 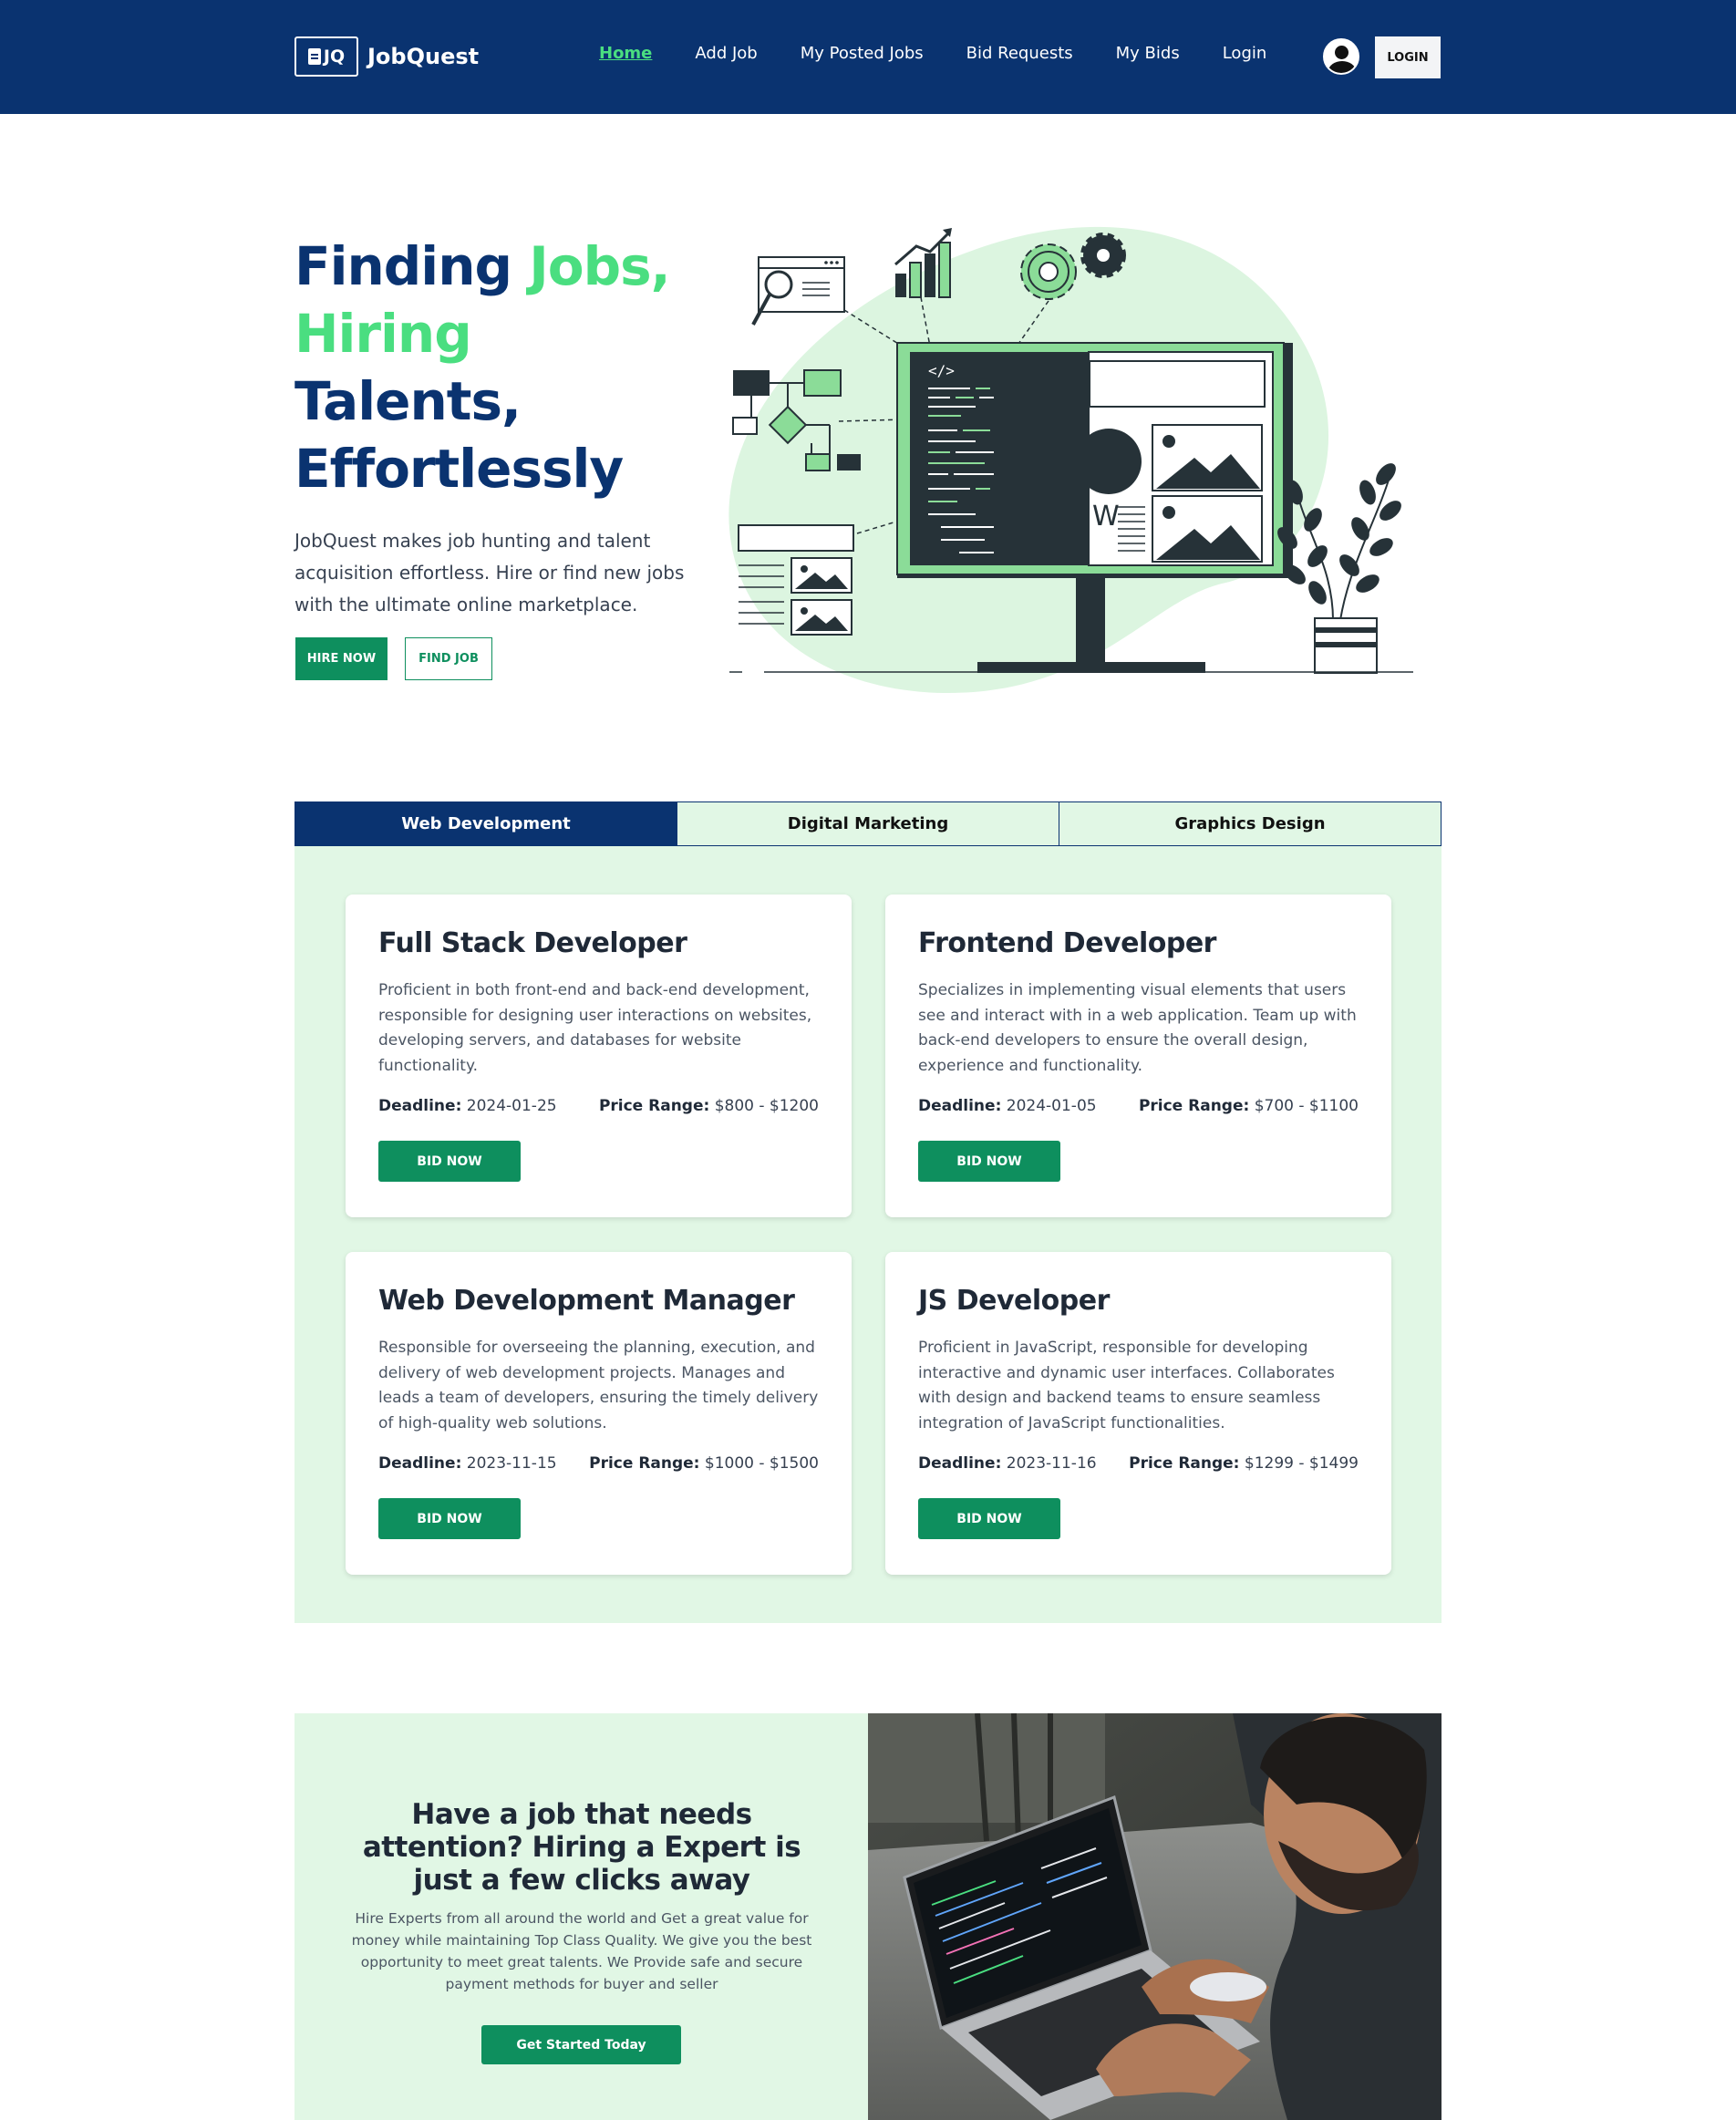 I want to click on login-button: LOGIN, so click(x=1408, y=57).